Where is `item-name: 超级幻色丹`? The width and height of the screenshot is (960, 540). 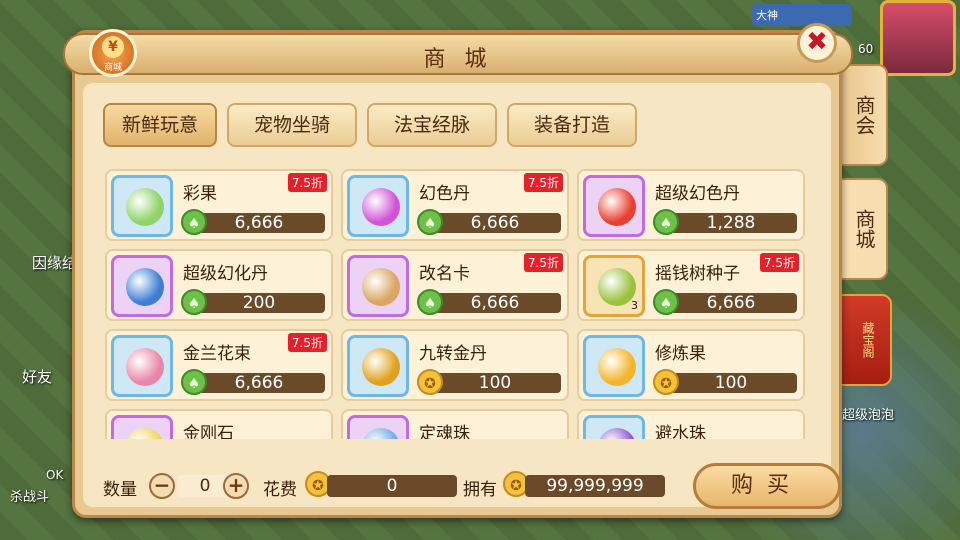
item-name: 超级幻色丹 is located at coordinates (697, 194).